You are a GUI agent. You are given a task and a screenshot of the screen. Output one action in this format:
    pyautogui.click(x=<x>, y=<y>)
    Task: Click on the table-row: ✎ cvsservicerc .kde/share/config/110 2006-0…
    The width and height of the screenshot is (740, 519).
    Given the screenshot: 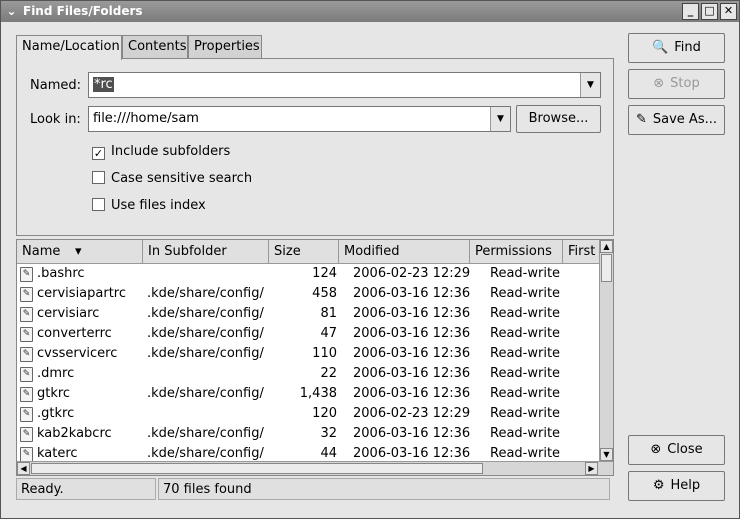 What is the action you would take?
    pyautogui.click(x=308, y=354)
    